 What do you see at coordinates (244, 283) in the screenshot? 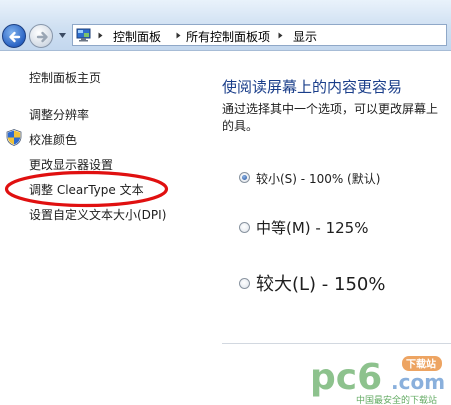
I see `radio-larger` at bounding box center [244, 283].